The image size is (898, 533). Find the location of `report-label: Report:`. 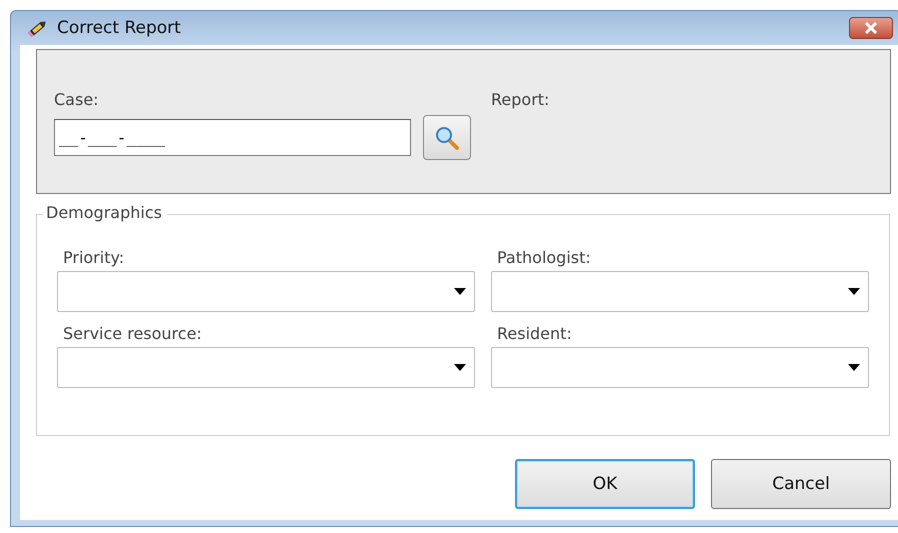

report-label: Report: is located at coordinates (520, 99).